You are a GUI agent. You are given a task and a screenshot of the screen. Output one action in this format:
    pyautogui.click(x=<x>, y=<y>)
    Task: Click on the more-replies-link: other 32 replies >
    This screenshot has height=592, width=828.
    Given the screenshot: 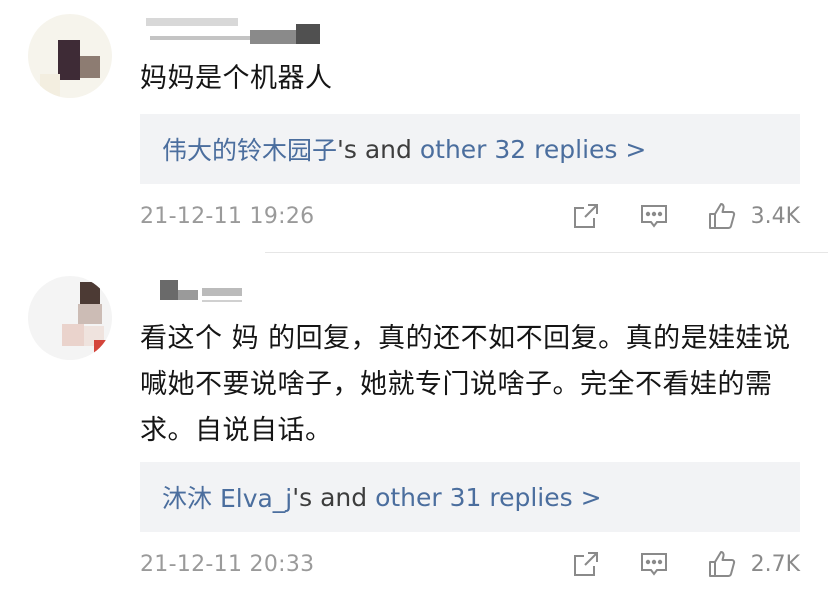 What is the action you would take?
    pyautogui.click(x=533, y=149)
    